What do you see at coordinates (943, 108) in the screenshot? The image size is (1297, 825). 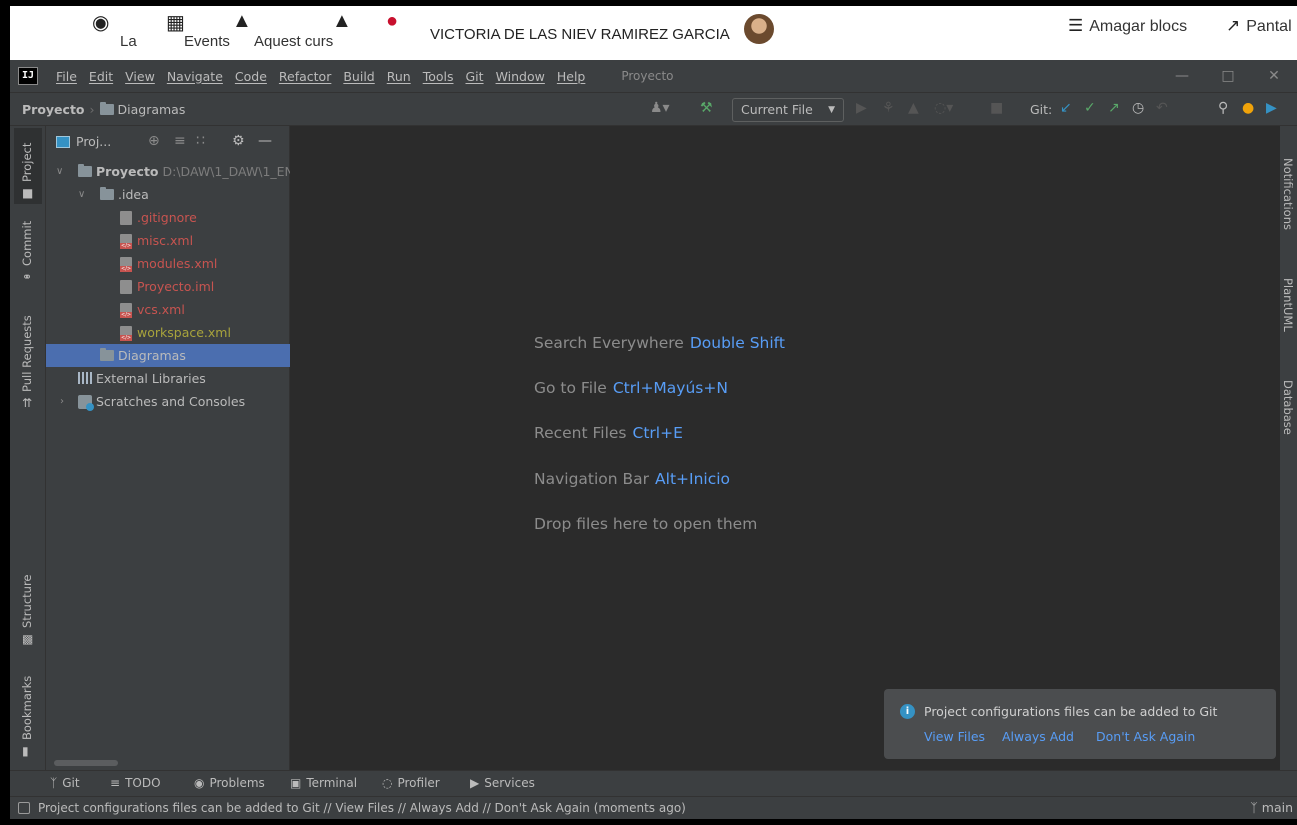 I see `profile-icon: ◌▾` at bounding box center [943, 108].